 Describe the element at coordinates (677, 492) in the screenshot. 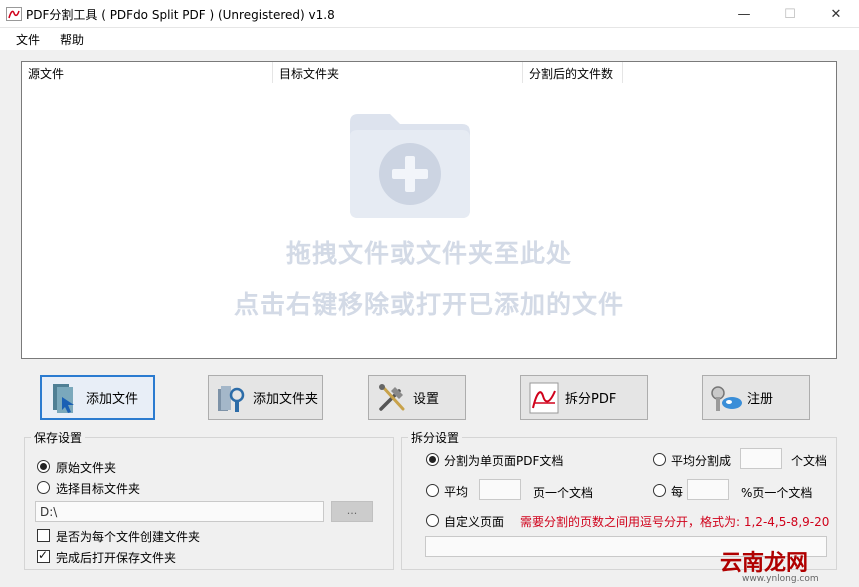

I see `every-label: 每` at that location.